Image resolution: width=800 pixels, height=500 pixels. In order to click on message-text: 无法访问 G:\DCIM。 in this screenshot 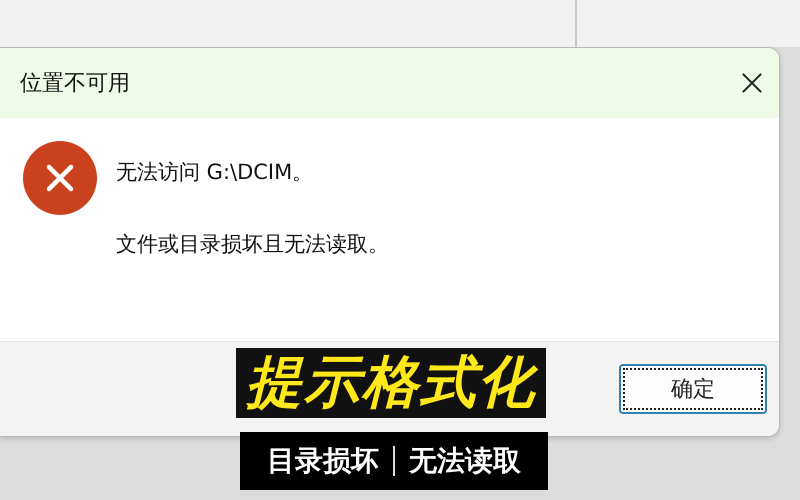, I will do `click(215, 172)`.